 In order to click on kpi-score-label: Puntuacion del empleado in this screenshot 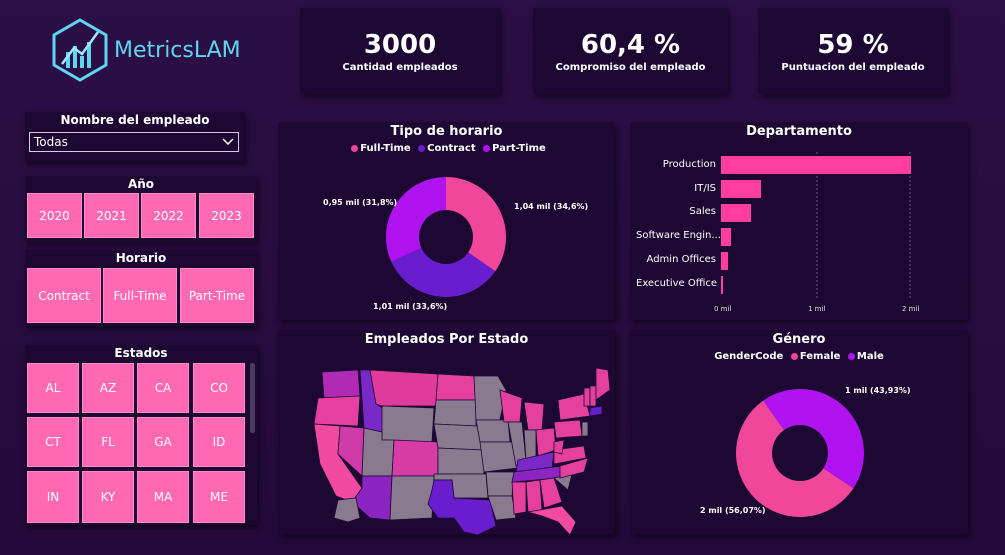, I will do `click(853, 67)`.